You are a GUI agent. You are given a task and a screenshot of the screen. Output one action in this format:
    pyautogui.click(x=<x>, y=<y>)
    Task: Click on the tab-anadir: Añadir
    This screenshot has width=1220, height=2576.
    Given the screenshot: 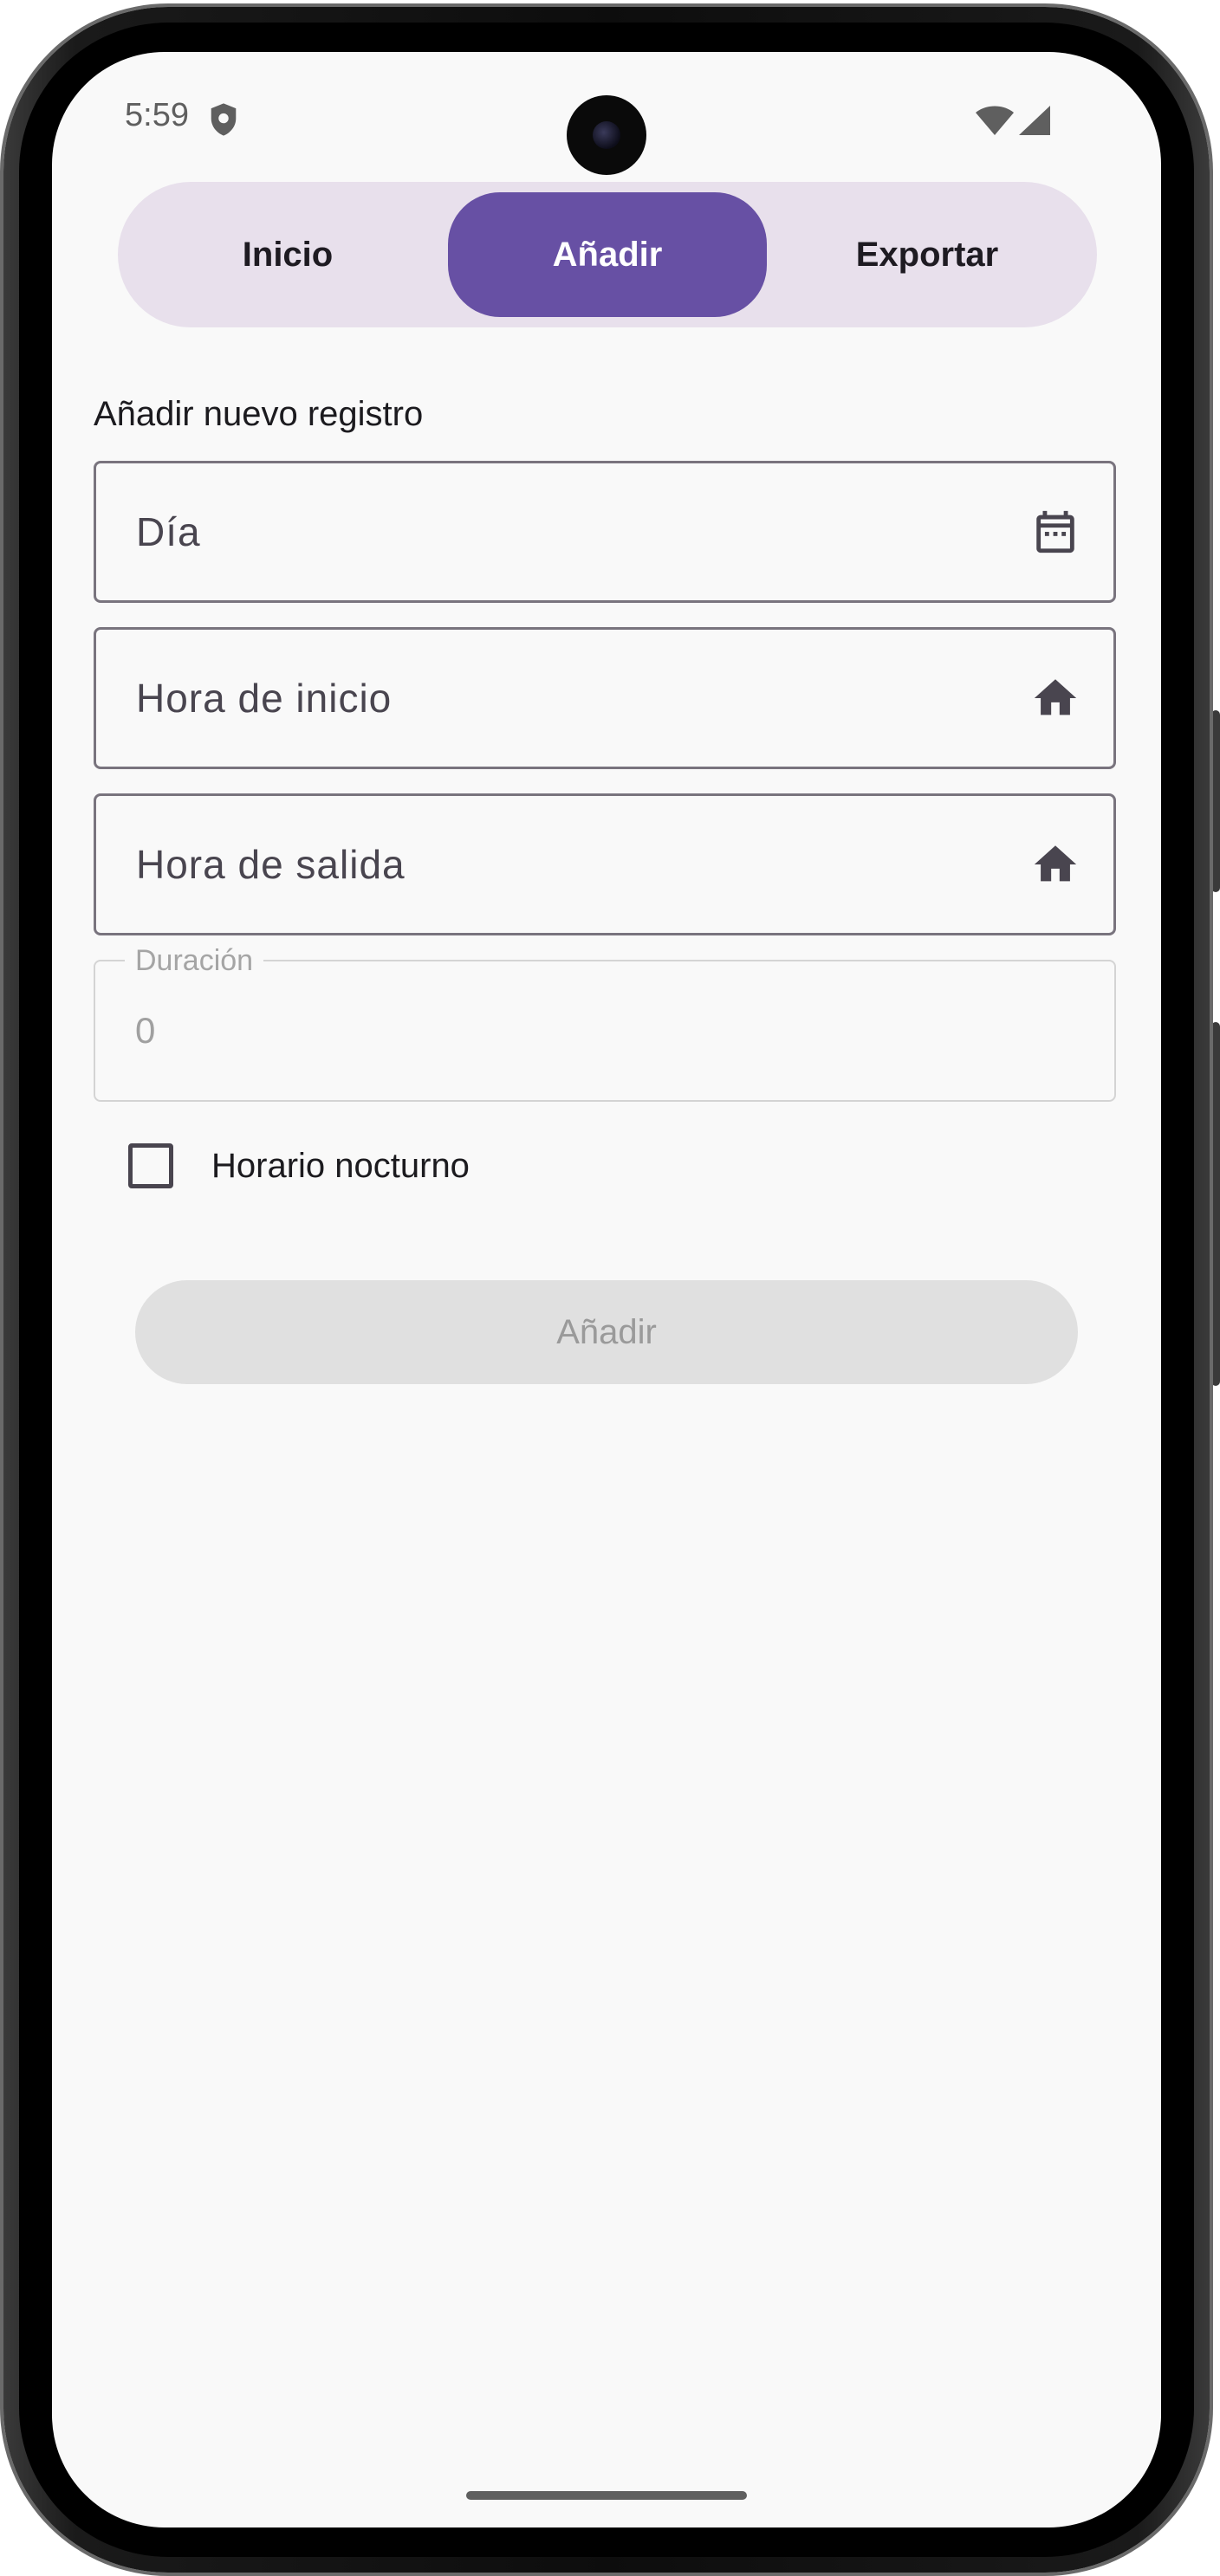 What is the action you would take?
    pyautogui.click(x=607, y=254)
    